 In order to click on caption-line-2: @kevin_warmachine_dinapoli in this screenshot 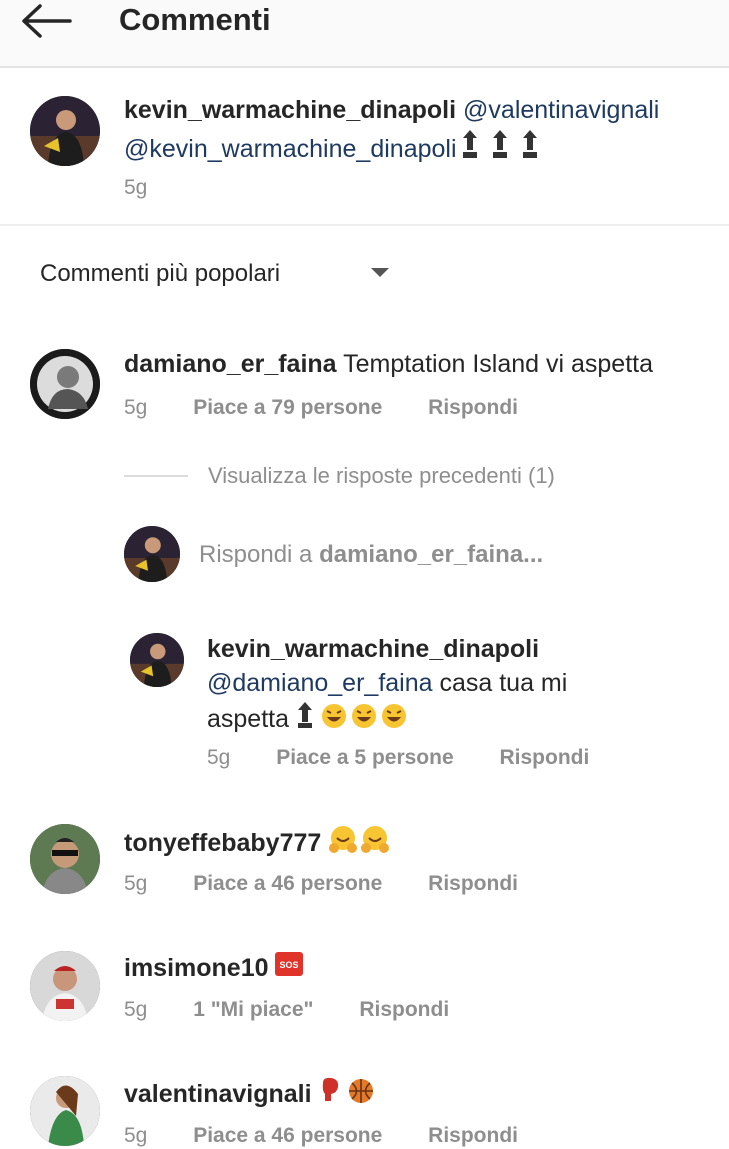, I will do `click(335, 146)`.